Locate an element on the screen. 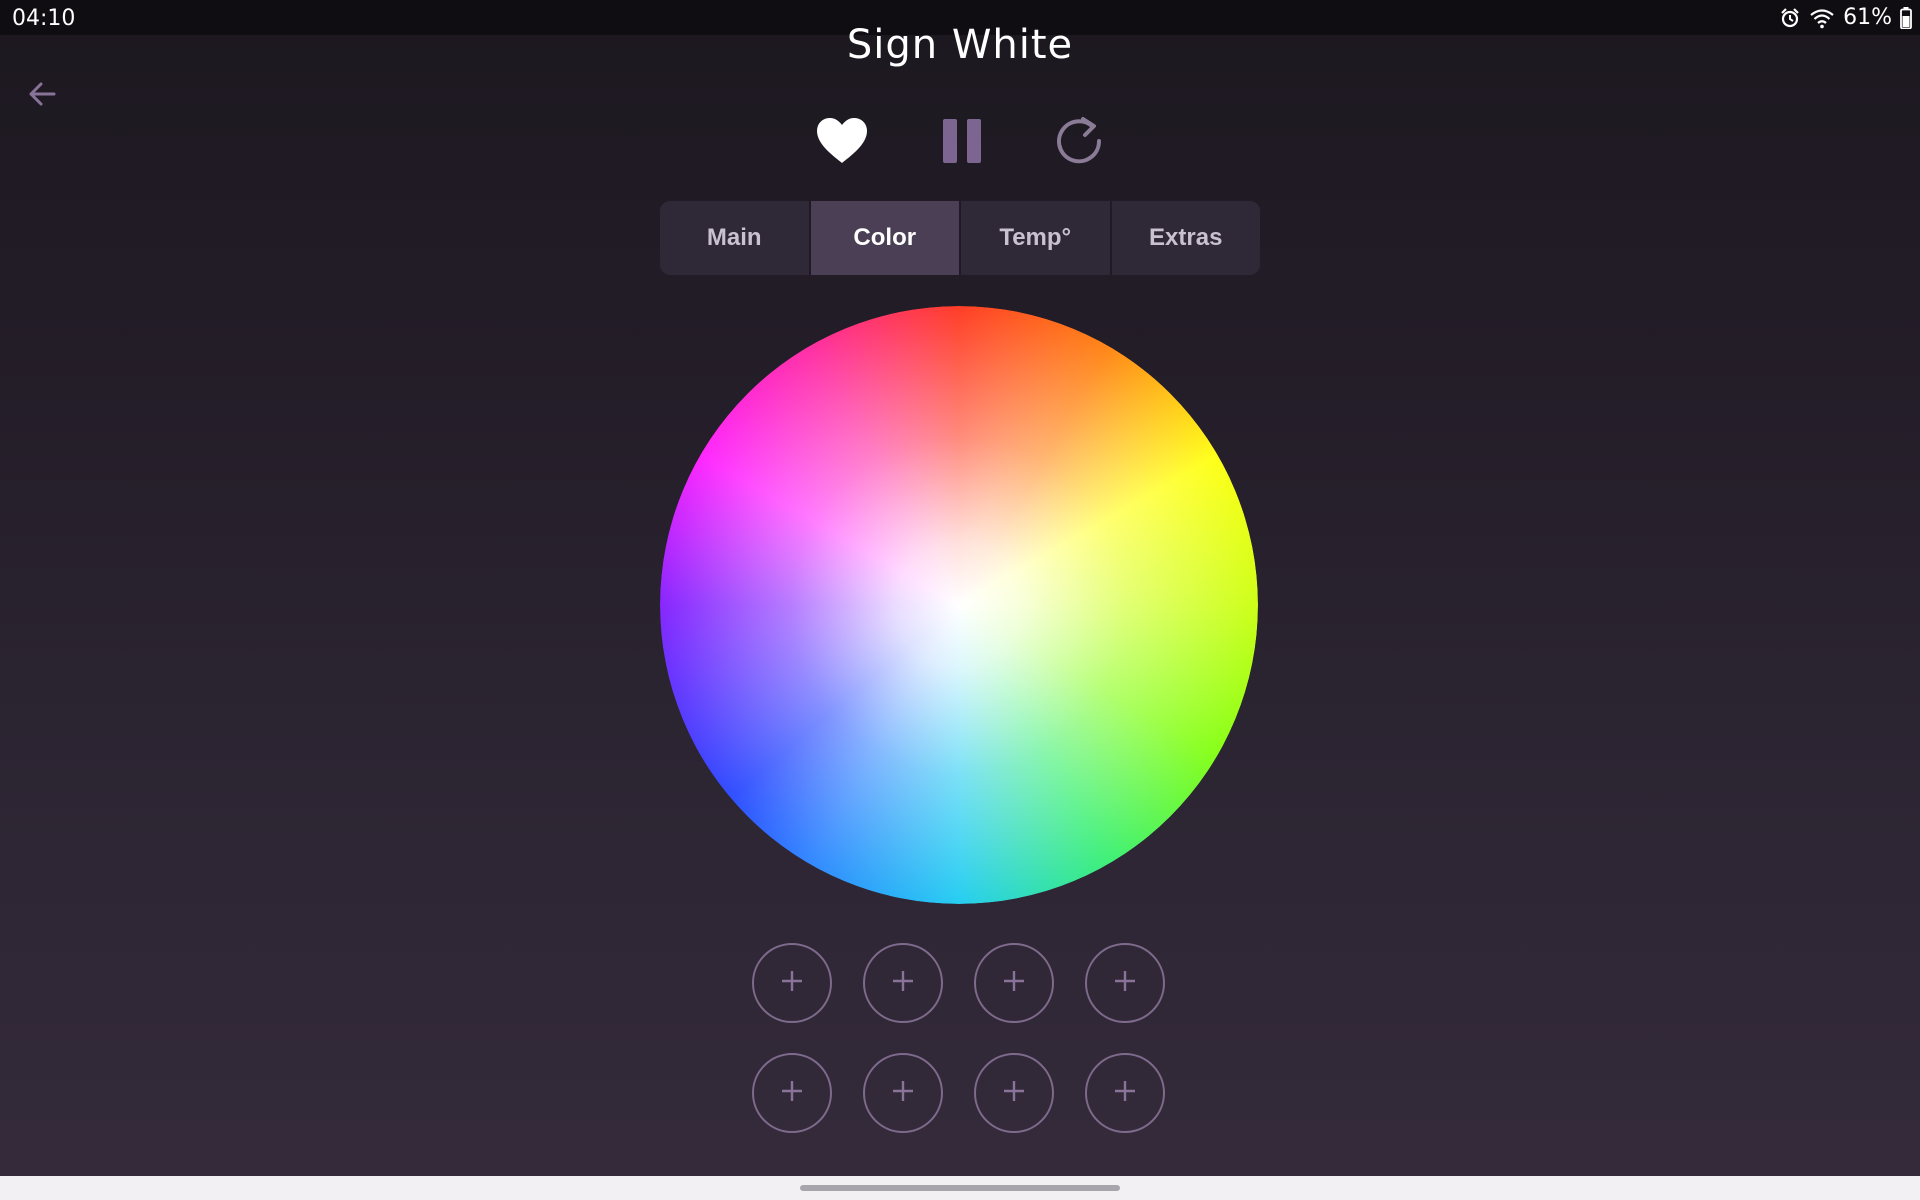  tab-temp: Temp° is located at coordinates (1036, 238).